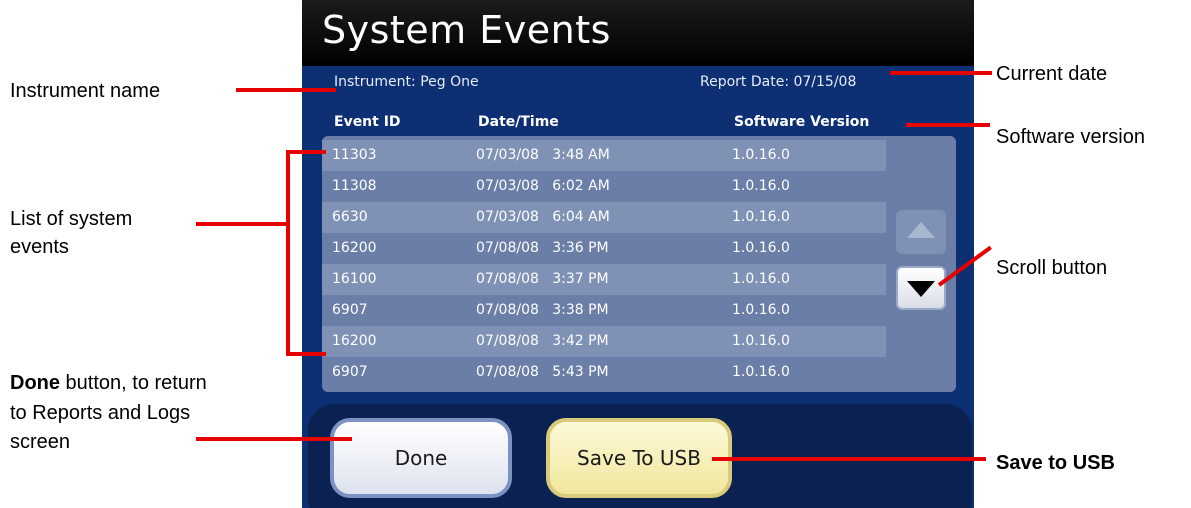 The height and width of the screenshot is (508, 1191). What do you see at coordinates (133, 383) in the screenshot?
I see `annotation-done-rest1: button, to return` at bounding box center [133, 383].